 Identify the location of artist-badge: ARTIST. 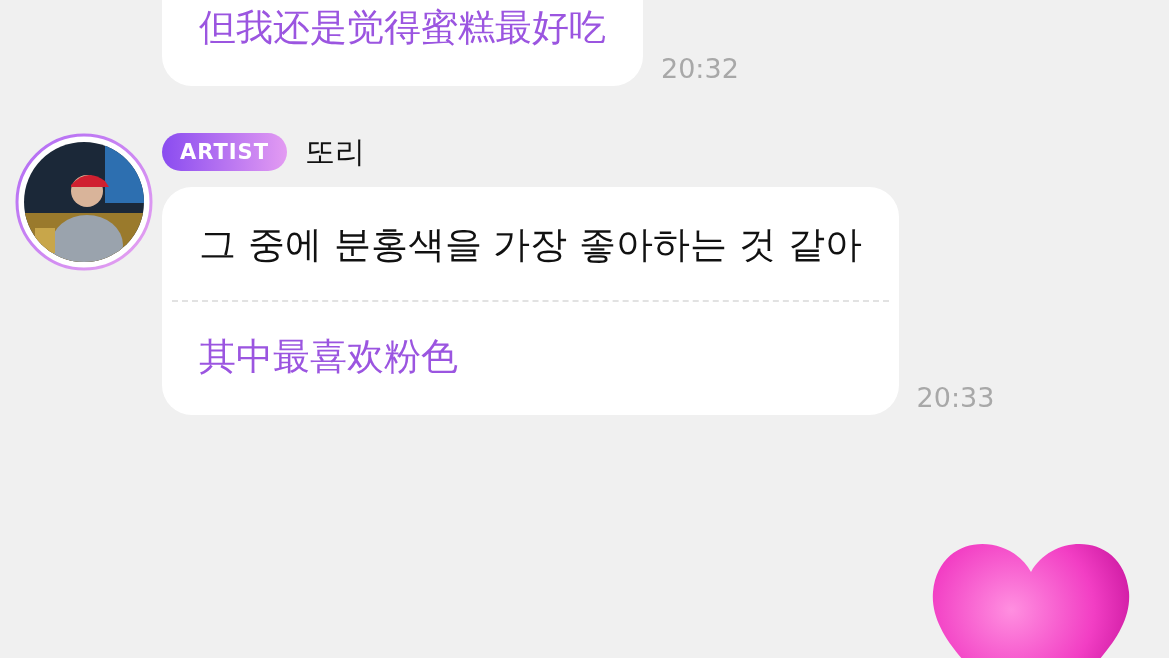
(225, 152).